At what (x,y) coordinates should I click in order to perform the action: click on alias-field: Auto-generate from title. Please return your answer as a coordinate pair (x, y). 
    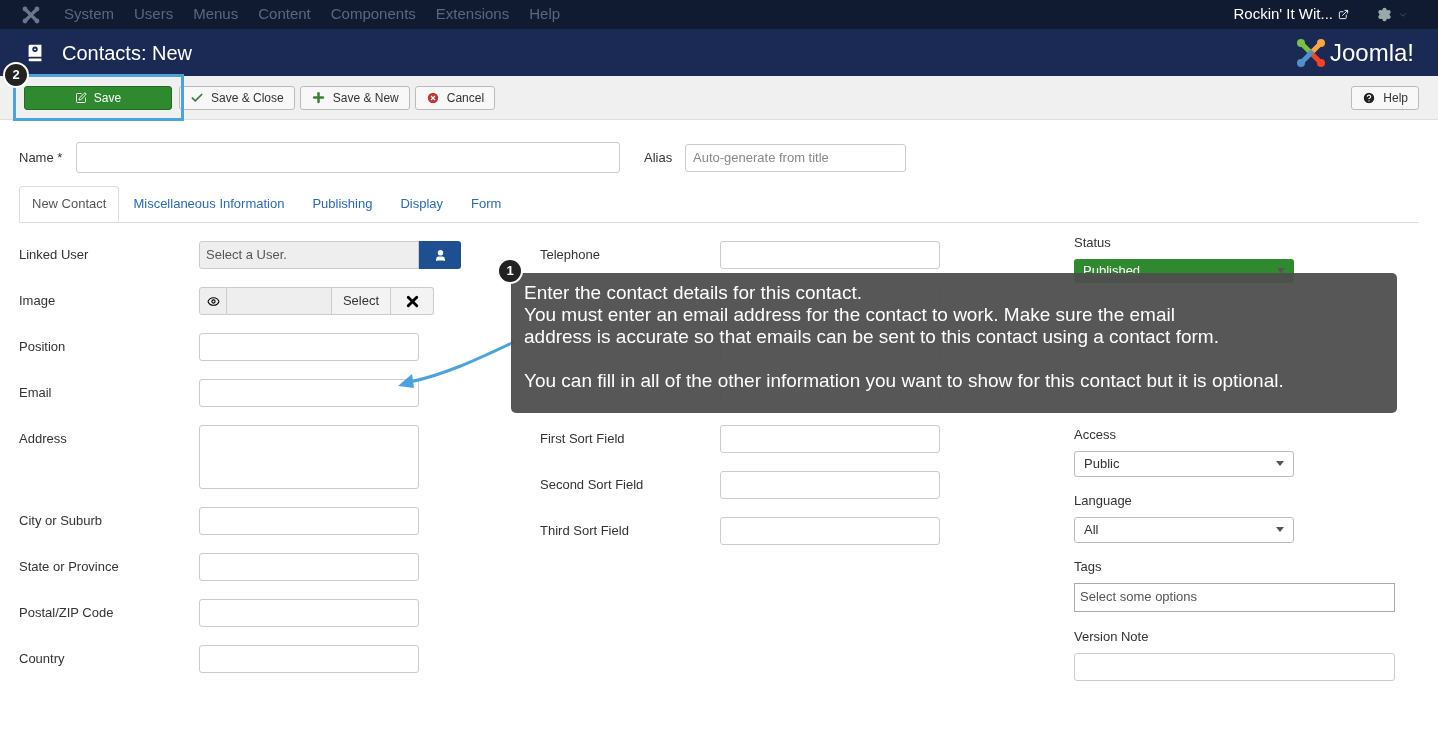
    Looking at the image, I should click on (795, 157).